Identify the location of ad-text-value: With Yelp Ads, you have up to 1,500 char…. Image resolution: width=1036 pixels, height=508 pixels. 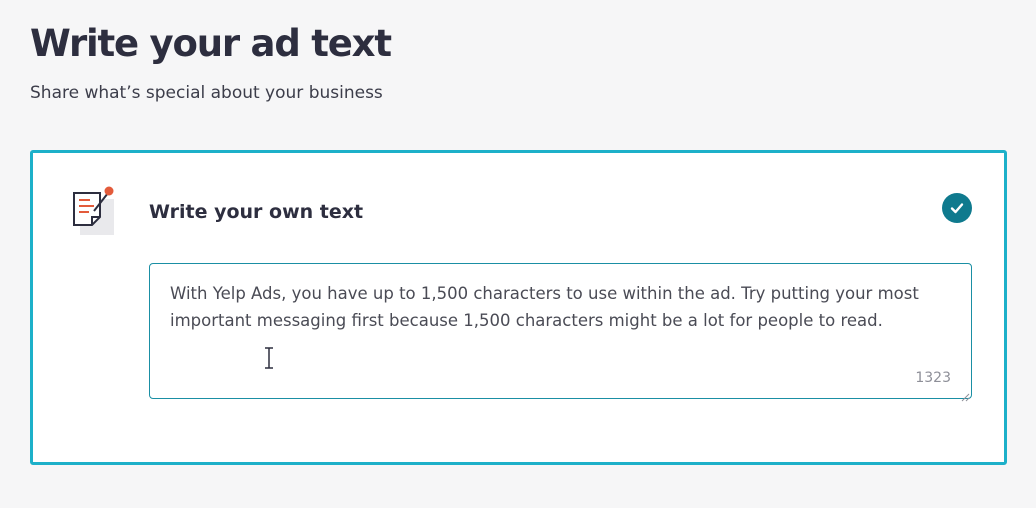
(550, 307).